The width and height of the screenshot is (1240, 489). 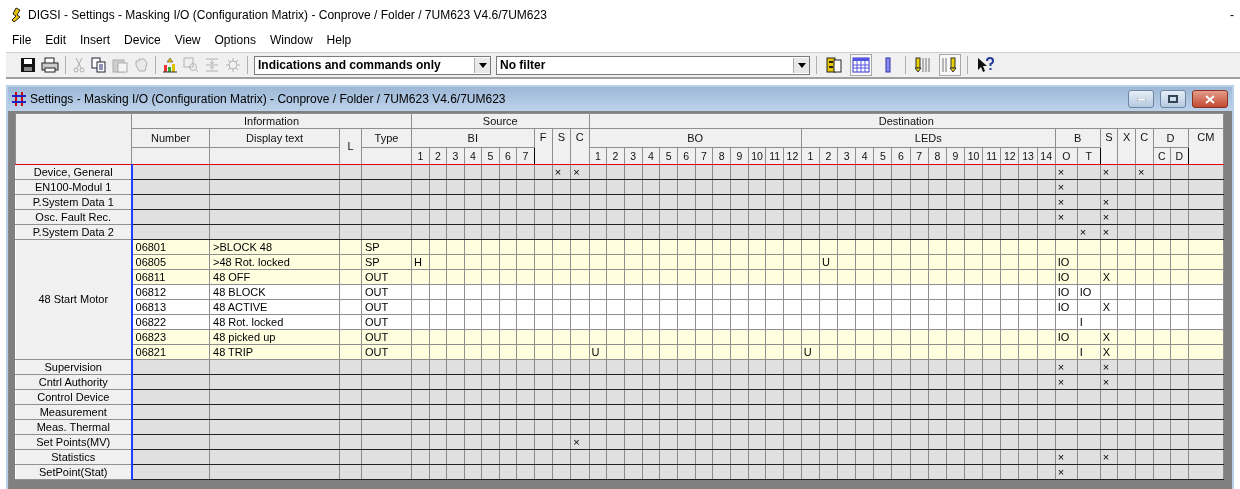 I want to click on menu-item: Insert, so click(x=95, y=40).